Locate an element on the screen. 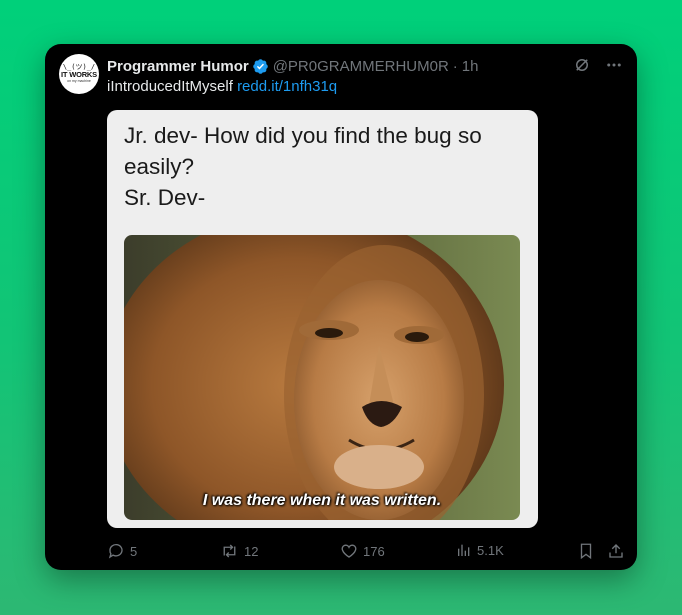 This screenshot has width=682, height=615. meme-caption-line: Jr. dev- How did you find the bug so is located at coordinates (303, 135).